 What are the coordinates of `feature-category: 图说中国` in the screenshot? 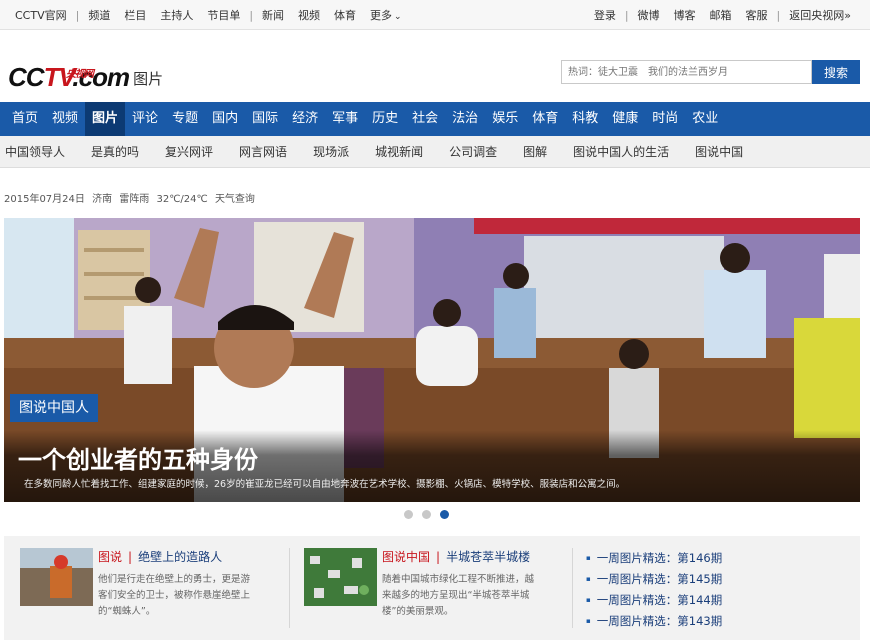 It's located at (406, 557).